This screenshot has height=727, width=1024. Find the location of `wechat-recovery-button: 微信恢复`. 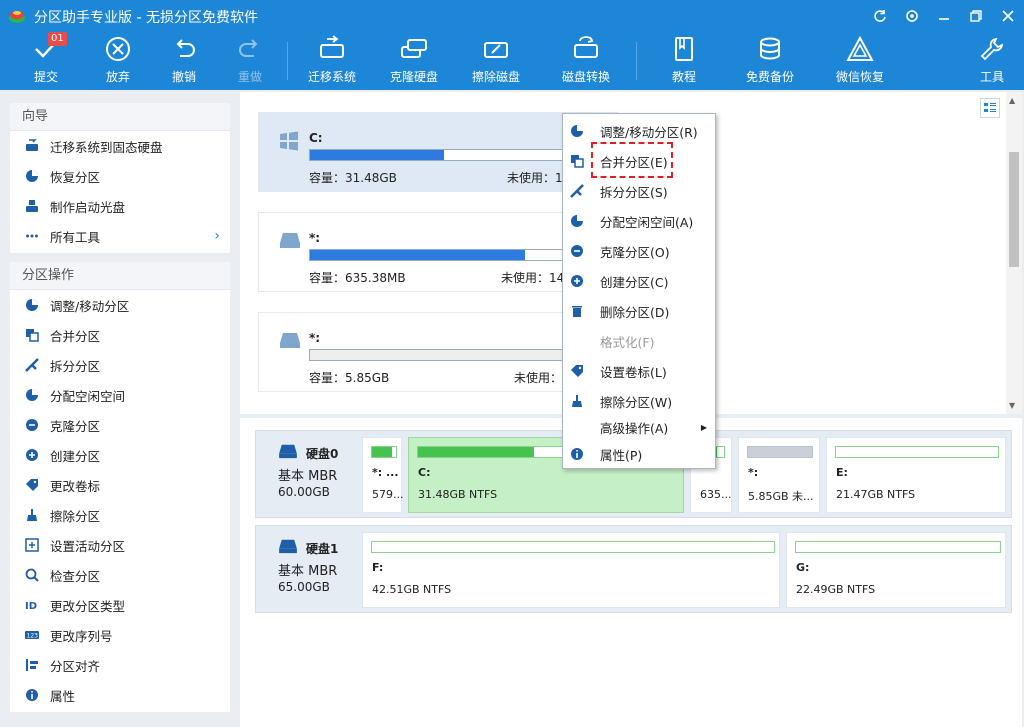

wechat-recovery-button: 微信恢复 is located at coordinates (860, 61).